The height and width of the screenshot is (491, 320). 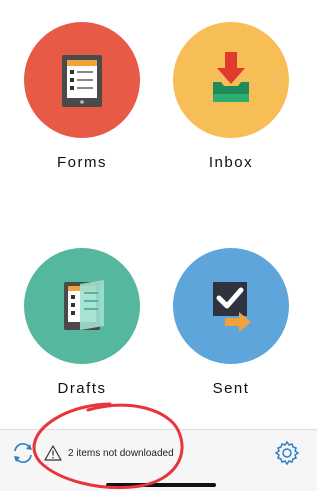 What do you see at coordinates (161, 485) in the screenshot?
I see `home-indicator` at bounding box center [161, 485].